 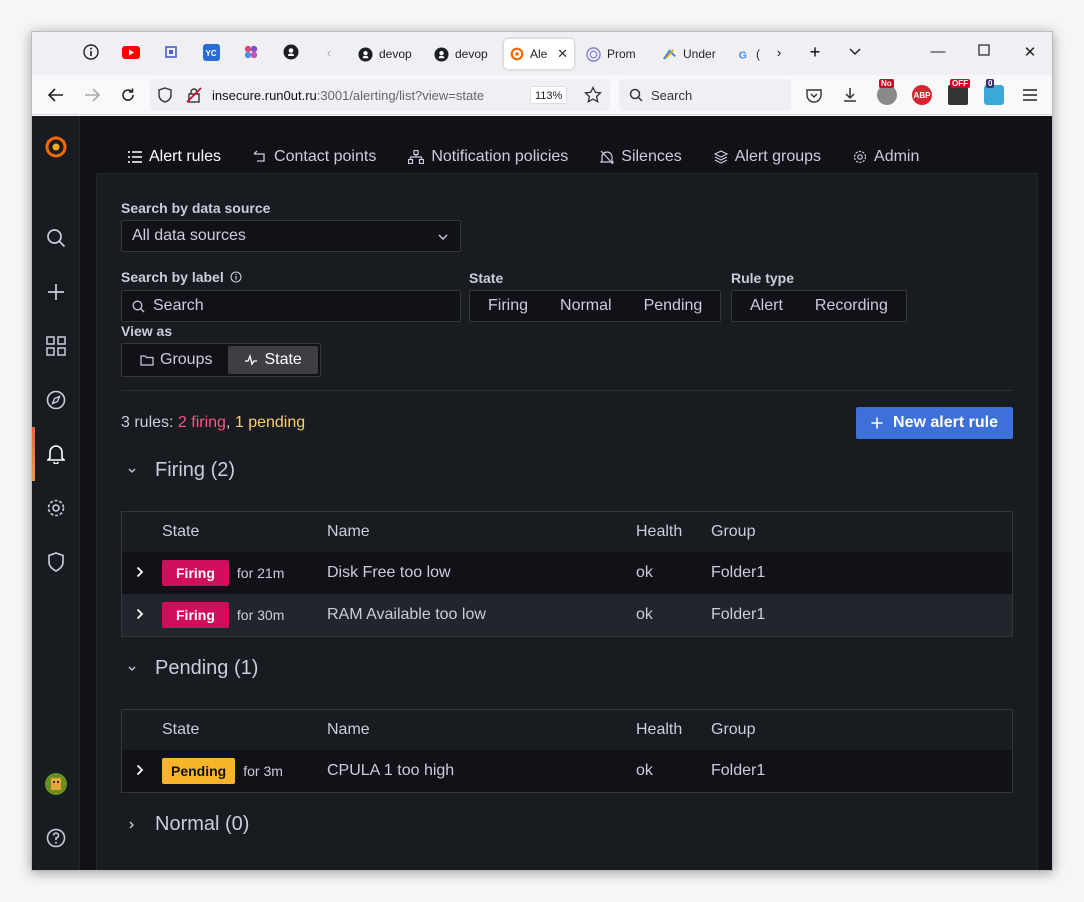 I want to click on state-option-pending: Pending, so click(x=673, y=306).